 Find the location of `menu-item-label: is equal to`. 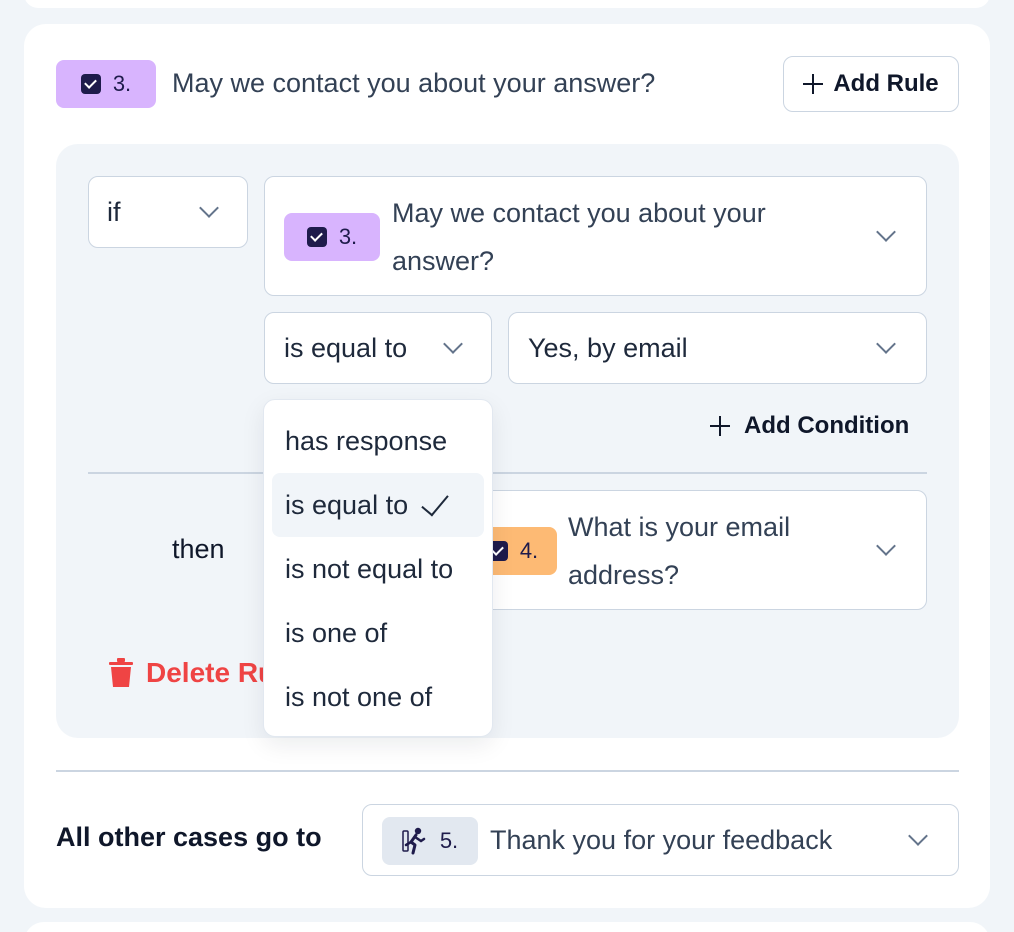

menu-item-label: is equal to is located at coordinates (347, 504).